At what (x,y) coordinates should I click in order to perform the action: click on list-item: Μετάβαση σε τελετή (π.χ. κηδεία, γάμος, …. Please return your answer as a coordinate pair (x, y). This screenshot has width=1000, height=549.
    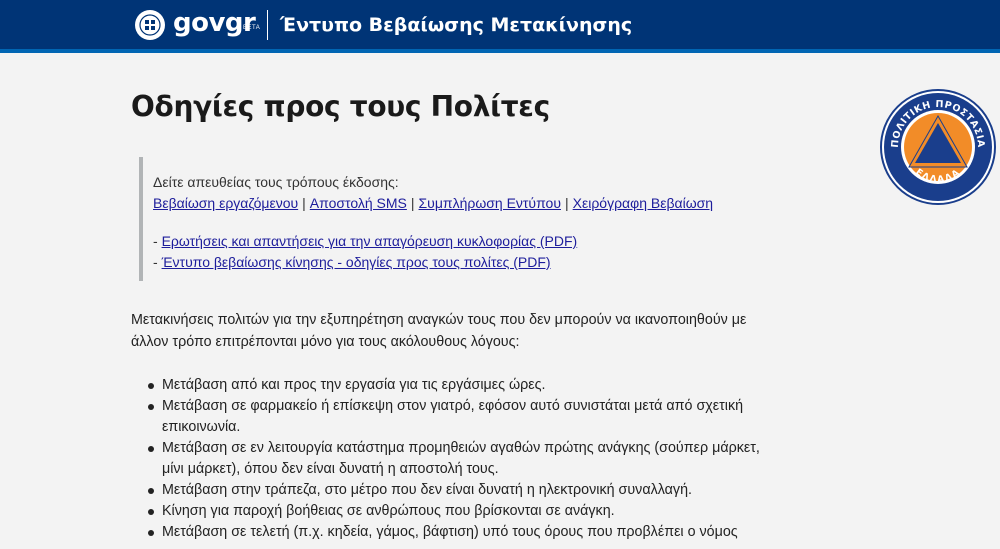
    Looking at the image, I should click on (458, 532).